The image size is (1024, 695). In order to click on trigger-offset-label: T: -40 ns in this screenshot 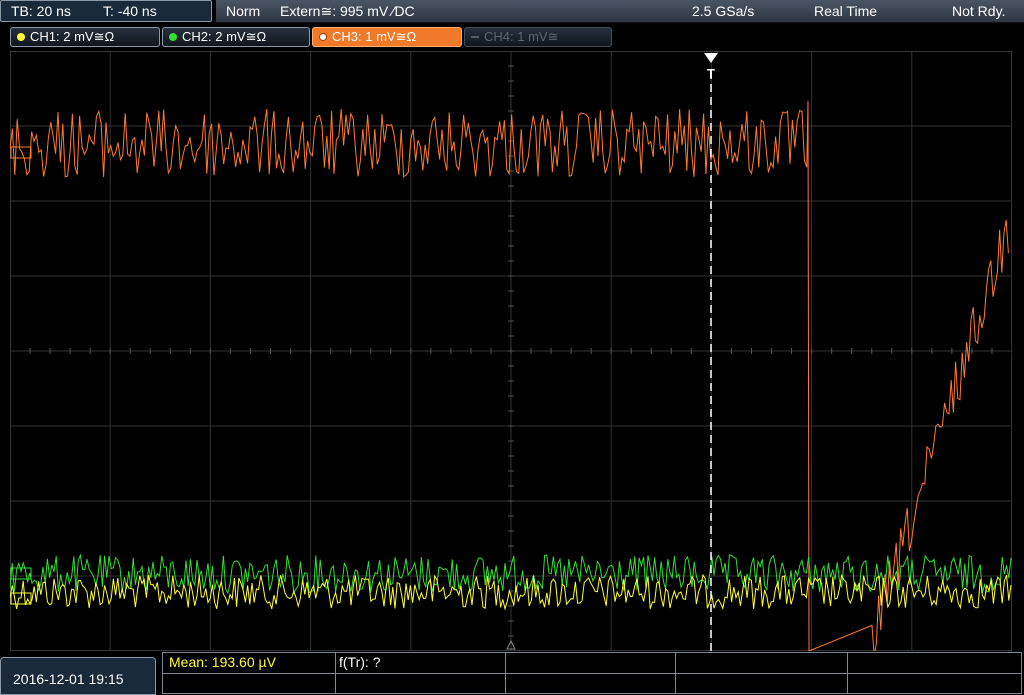, I will do `click(130, 11)`.